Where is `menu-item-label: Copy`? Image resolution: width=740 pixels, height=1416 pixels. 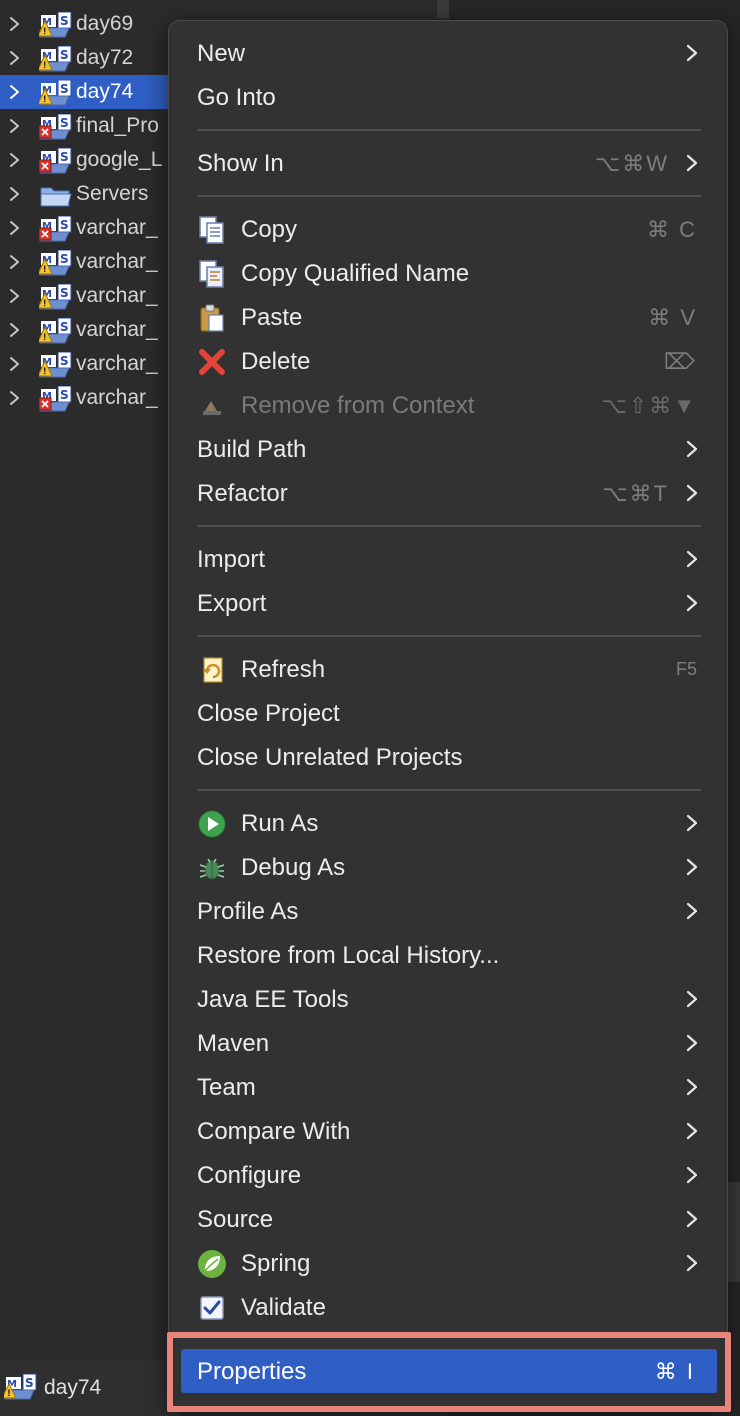 menu-item-label: Copy is located at coordinates (269, 229).